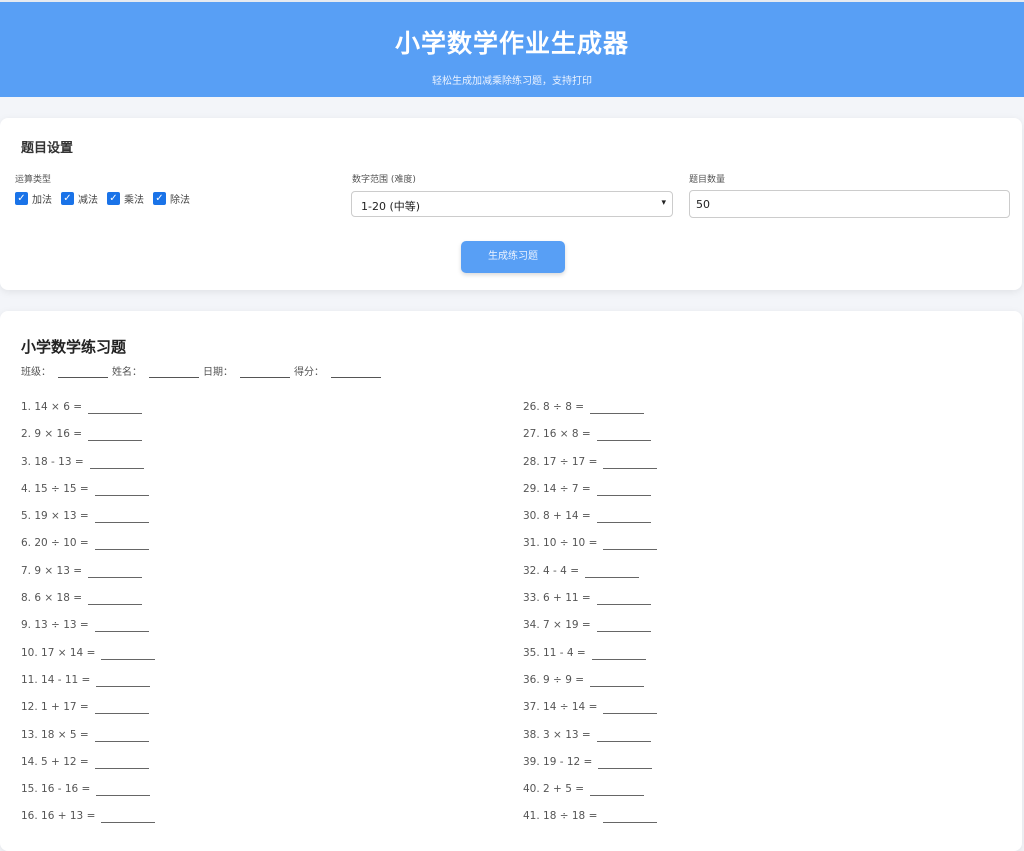 The image size is (1024, 851). What do you see at coordinates (391, 206) in the screenshot?
I see `range-value: 1-20 (中等)` at bounding box center [391, 206].